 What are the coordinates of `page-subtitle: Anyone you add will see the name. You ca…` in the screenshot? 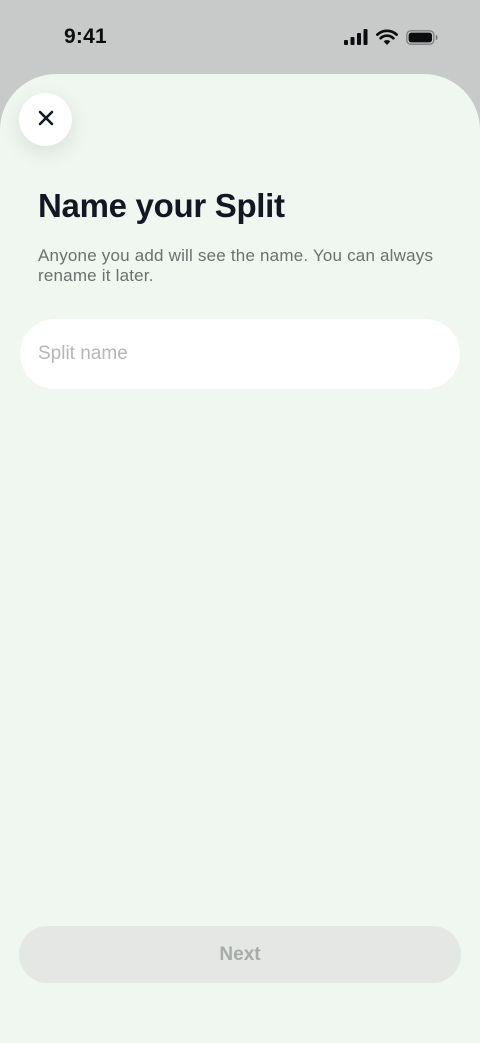 It's located at (236, 265).